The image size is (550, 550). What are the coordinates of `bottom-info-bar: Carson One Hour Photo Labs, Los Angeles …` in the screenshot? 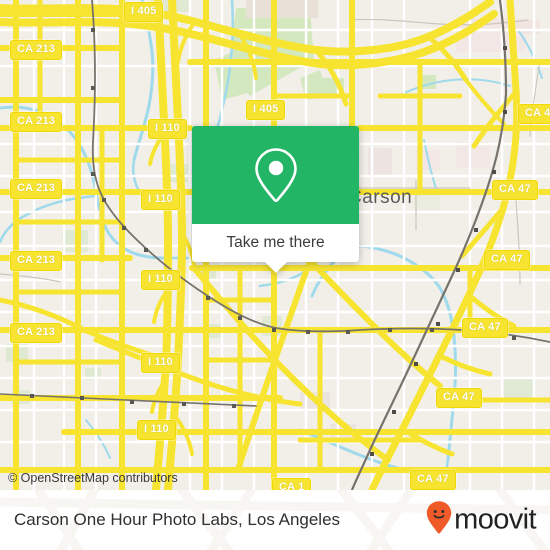 It's located at (275, 520).